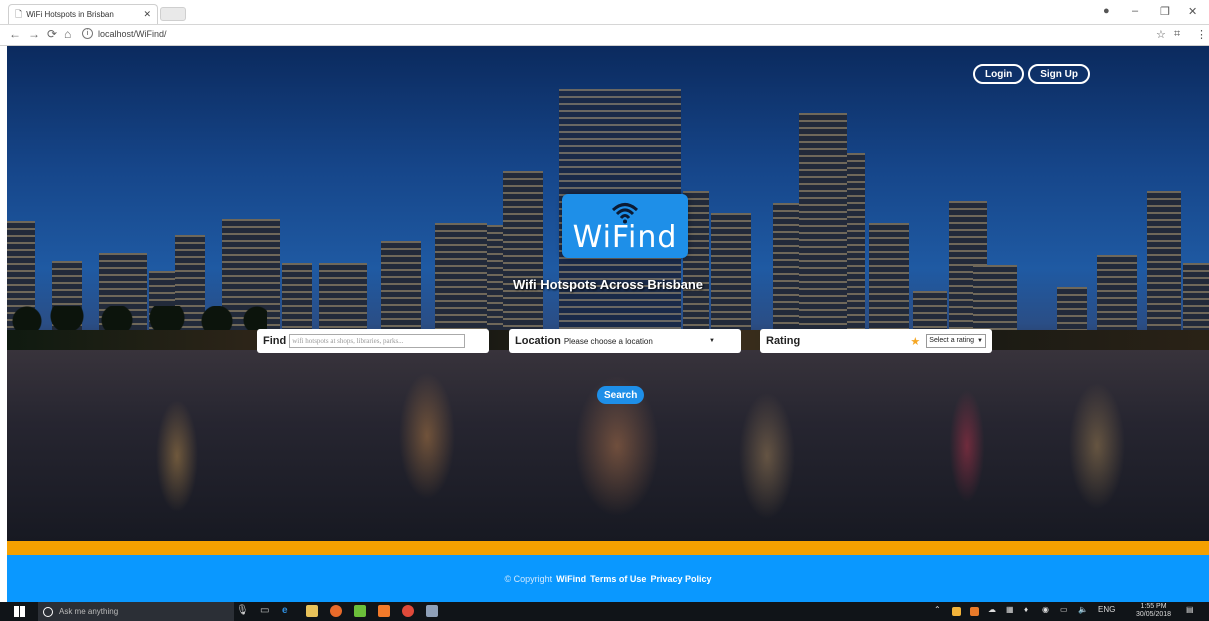 The height and width of the screenshot is (621, 1209). I want to click on tray-app-icon: ◉, so click(1045, 609).